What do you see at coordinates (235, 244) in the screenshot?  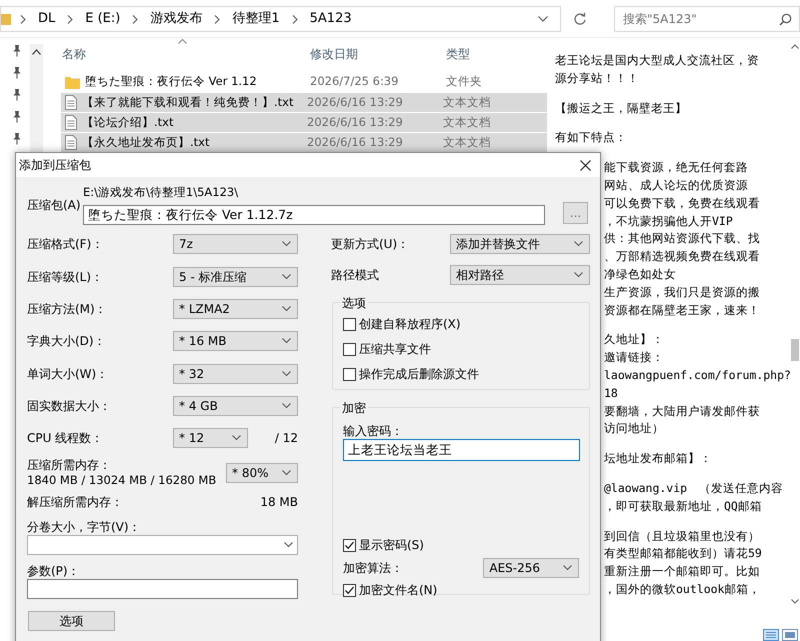 I see `dropdown: 7z` at bounding box center [235, 244].